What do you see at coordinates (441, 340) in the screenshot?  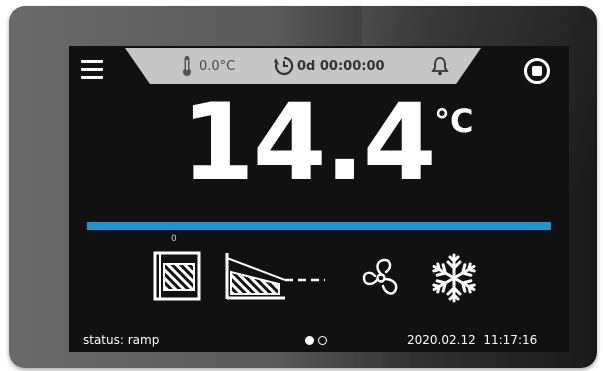 I see `date-value: 2020.02.12` at bounding box center [441, 340].